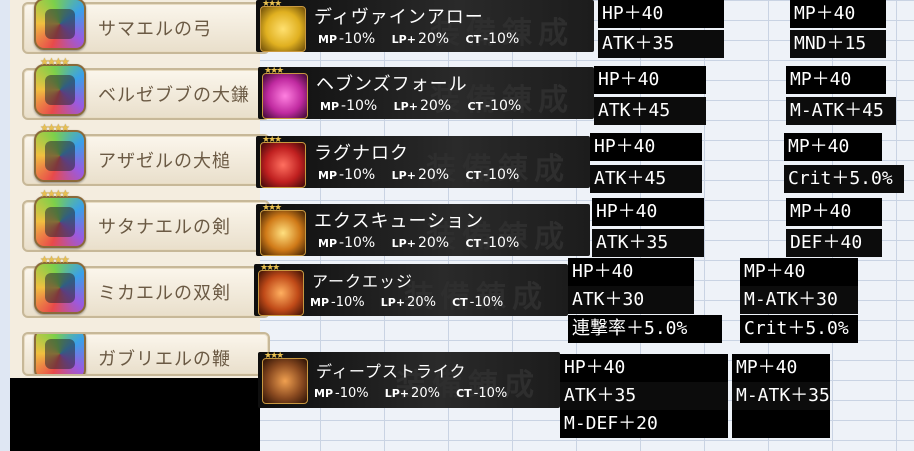 Image resolution: width=914 pixels, height=451 pixels. What do you see at coordinates (283, 161) in the screenshot?
I see `ragnarok-skill-icon: ★★★` at bounding box center [283, 161].